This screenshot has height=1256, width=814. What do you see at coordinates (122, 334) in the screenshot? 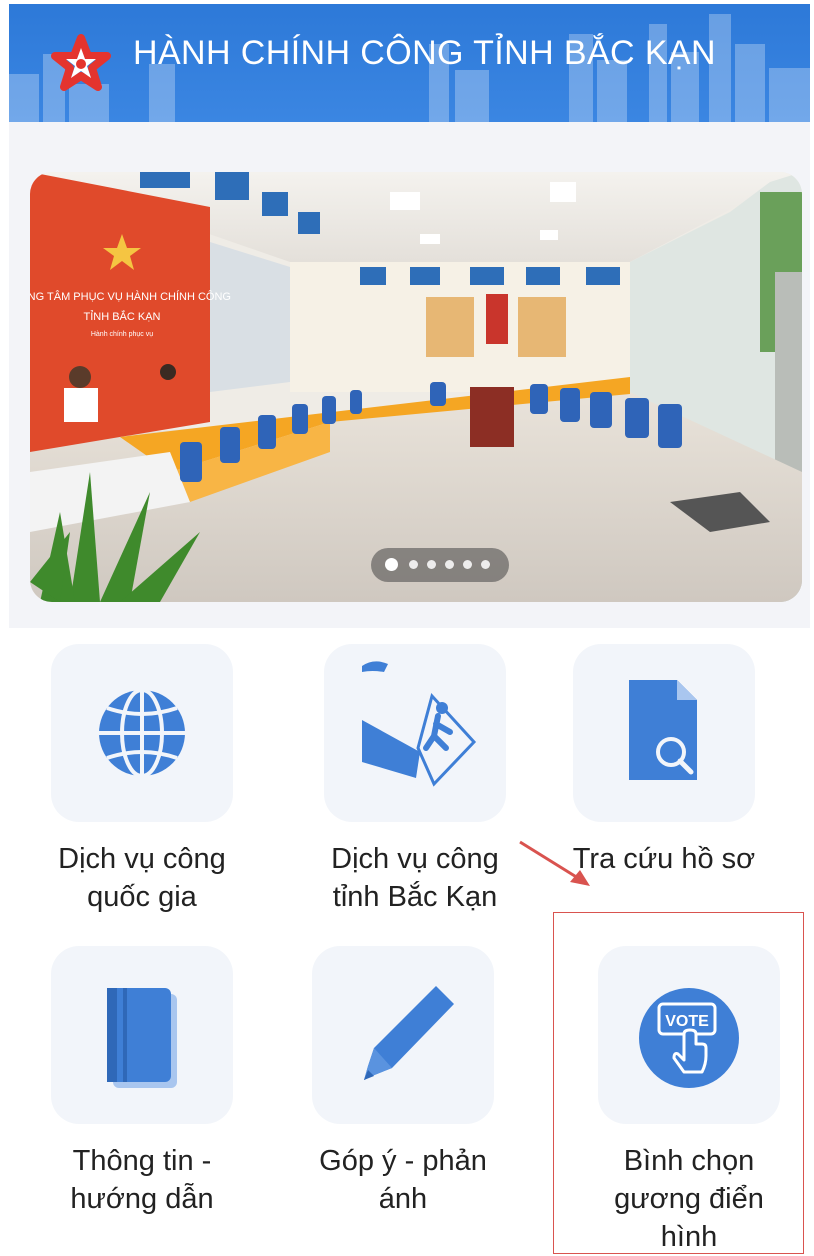
I see `banner-sign-line3: Hành chính phục vụ` at bounding box center [122, 334].